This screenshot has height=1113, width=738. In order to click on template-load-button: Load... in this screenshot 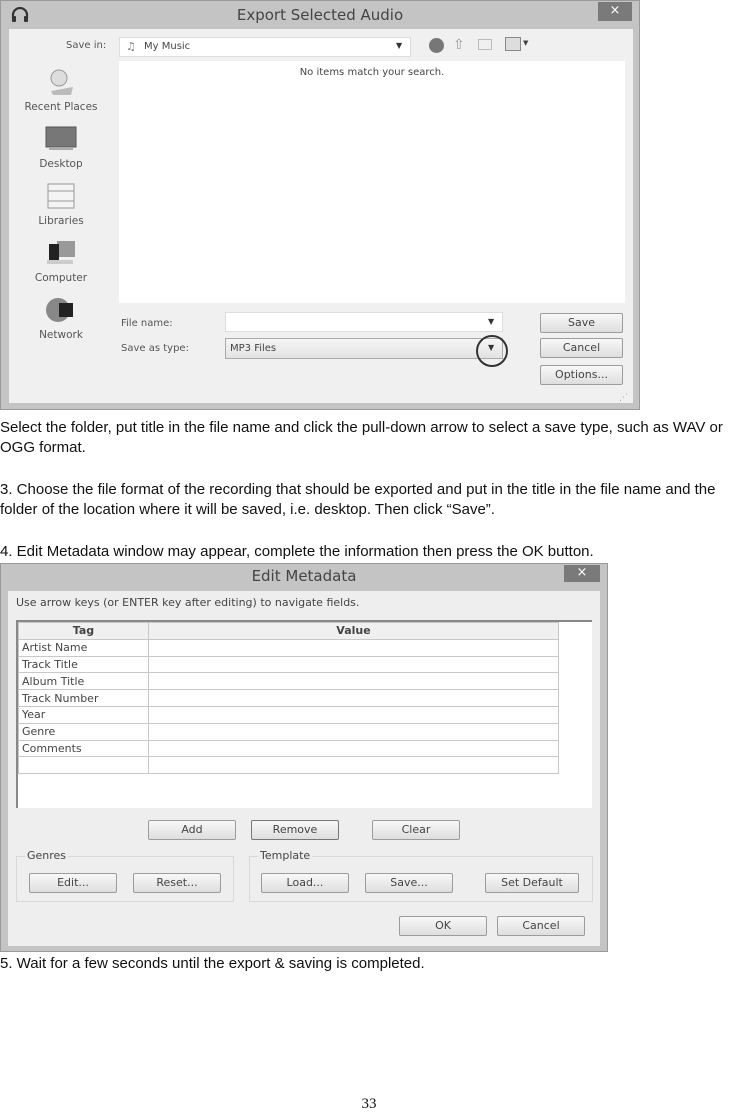, I will do `click(305, 883)`.